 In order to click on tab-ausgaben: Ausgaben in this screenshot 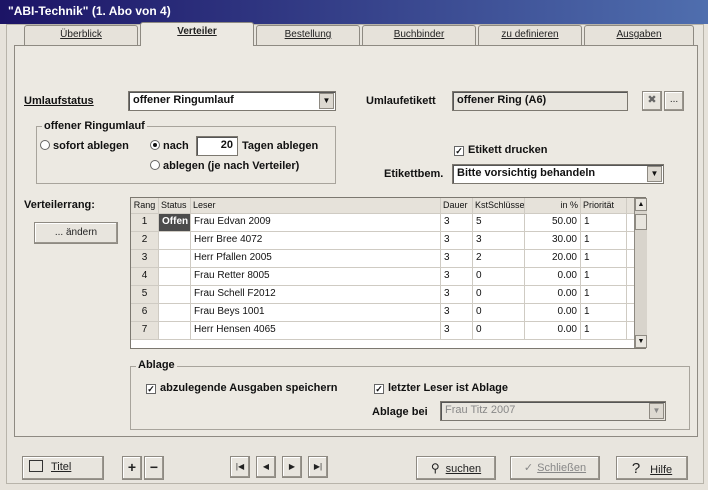, I will do `click(639, 35)`.